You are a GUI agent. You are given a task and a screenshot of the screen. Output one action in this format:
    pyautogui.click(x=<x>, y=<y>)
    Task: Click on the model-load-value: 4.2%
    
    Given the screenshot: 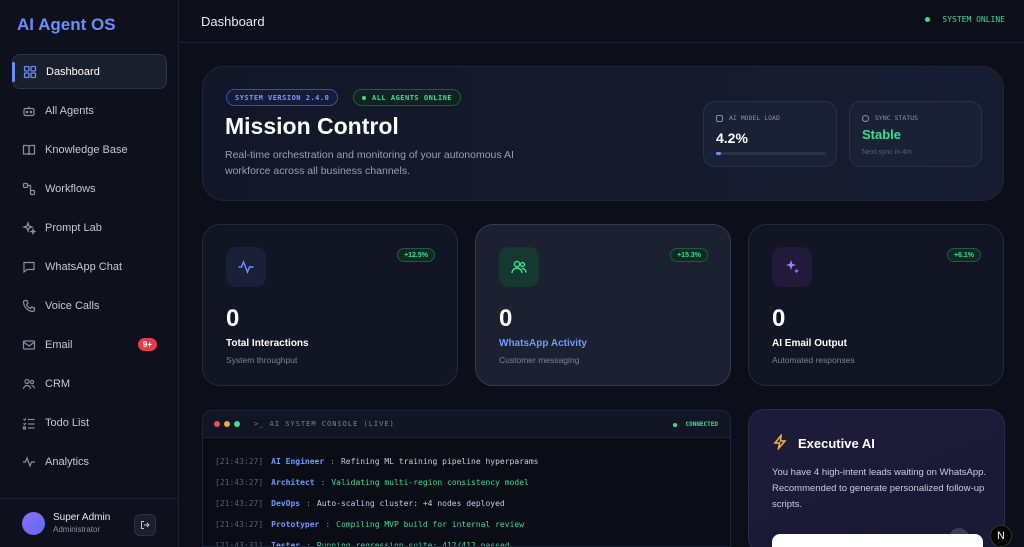 What is the action you would take?
    pyautogui.click(x=732, y=138)
    